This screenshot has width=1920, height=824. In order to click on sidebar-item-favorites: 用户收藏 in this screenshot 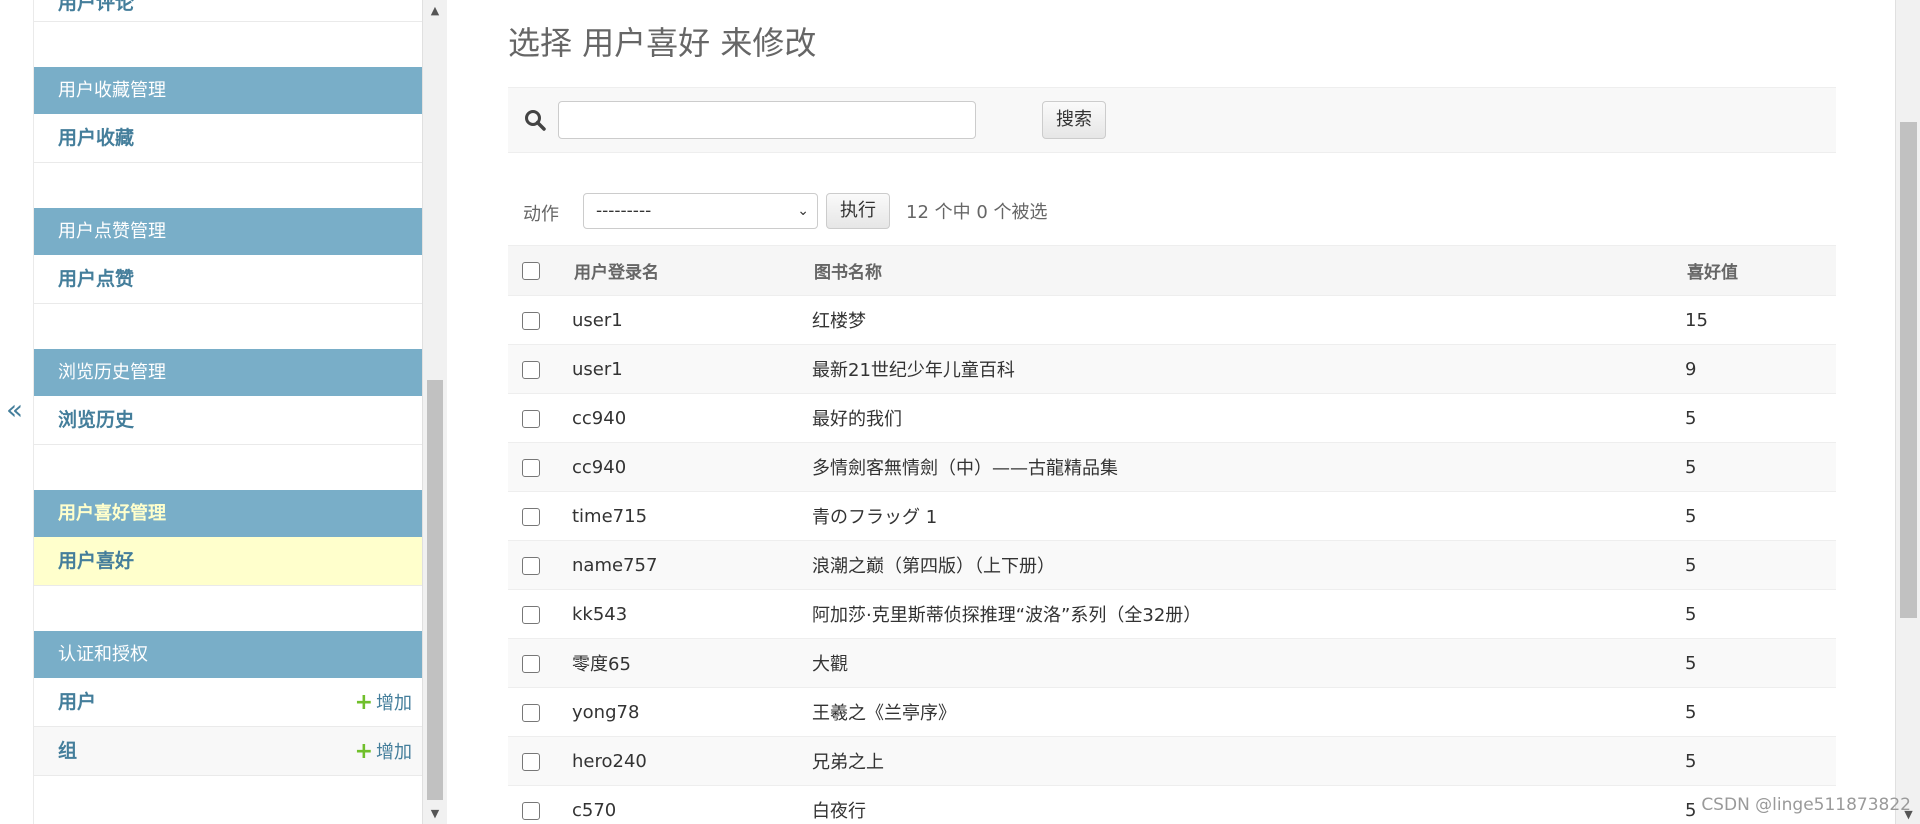, I will do `click(228, 138)`.